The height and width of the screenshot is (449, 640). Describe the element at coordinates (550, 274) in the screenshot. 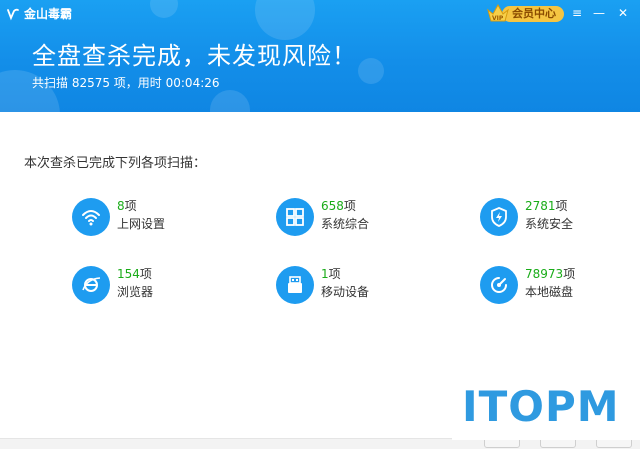

I see `scan-item-count: 78973项` at that location.